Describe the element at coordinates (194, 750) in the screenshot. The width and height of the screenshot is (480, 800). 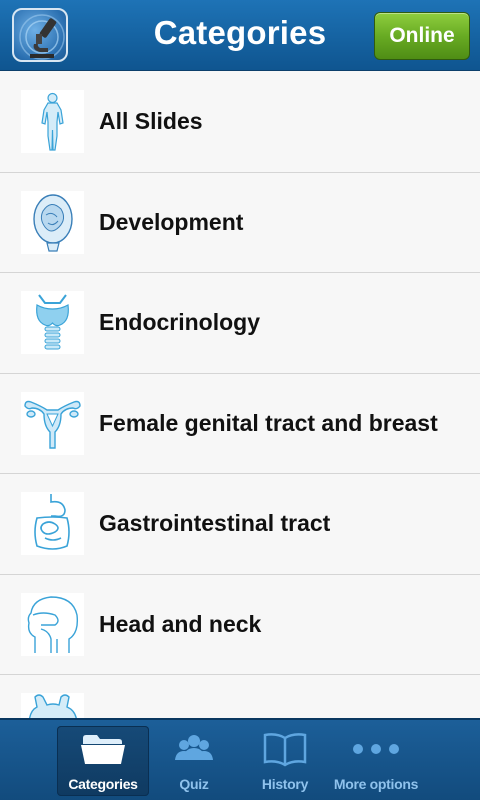
I see `people-icon` at that location.